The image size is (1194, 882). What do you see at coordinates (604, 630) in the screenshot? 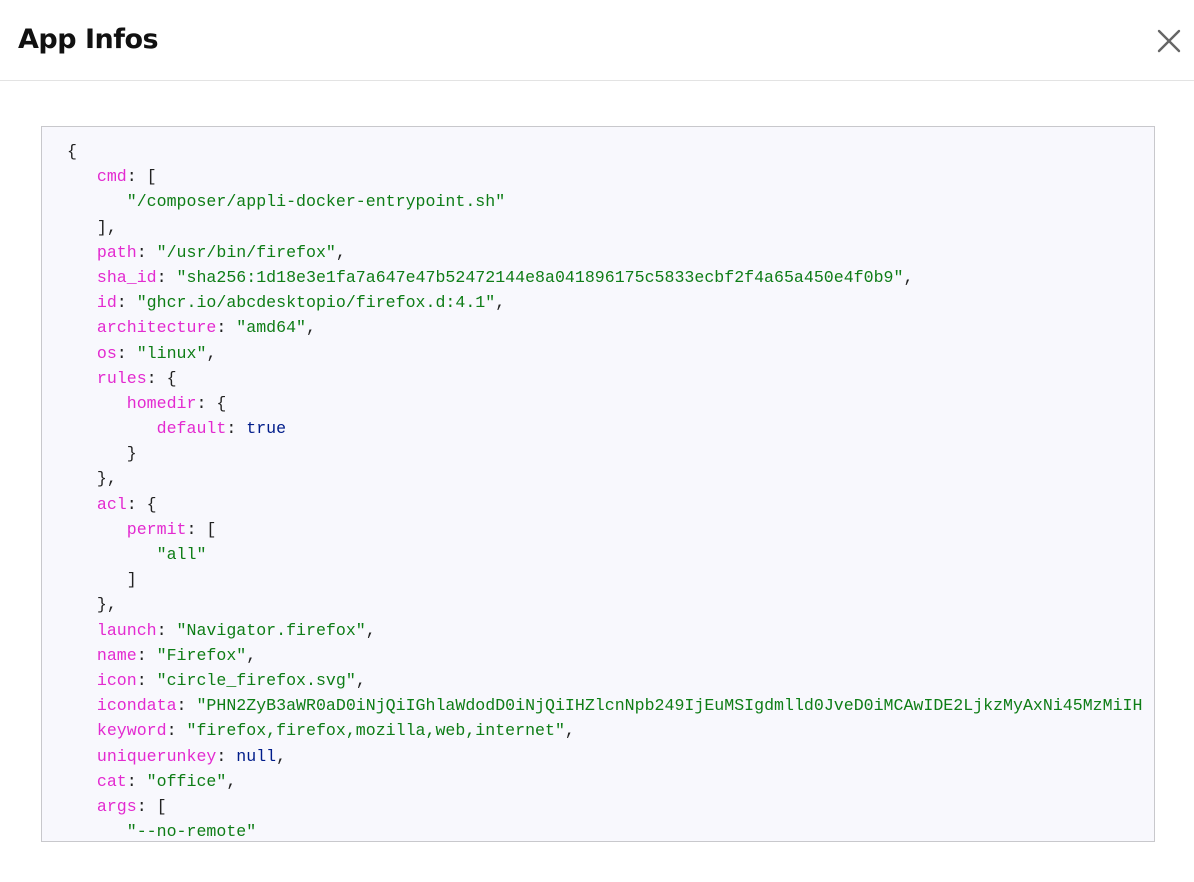
I see `json-line: launch: "Navigator.firefox",` at bounding box center [604, 630].